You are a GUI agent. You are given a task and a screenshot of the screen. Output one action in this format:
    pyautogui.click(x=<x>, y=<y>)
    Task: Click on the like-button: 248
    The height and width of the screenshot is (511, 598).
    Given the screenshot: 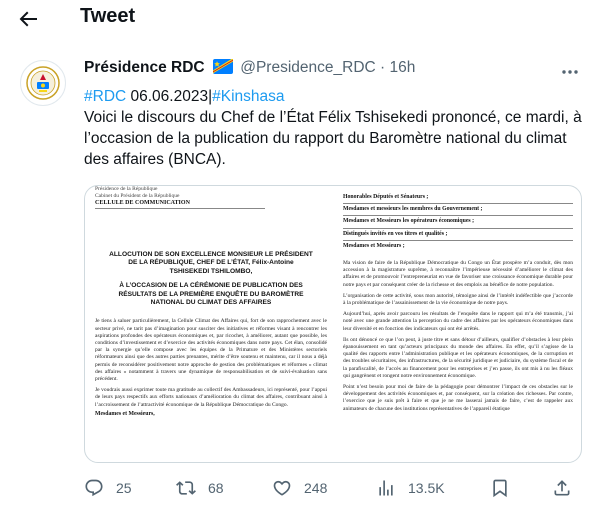 What is the action you would take?
    pyautogui.click(x=299, y=488)
    